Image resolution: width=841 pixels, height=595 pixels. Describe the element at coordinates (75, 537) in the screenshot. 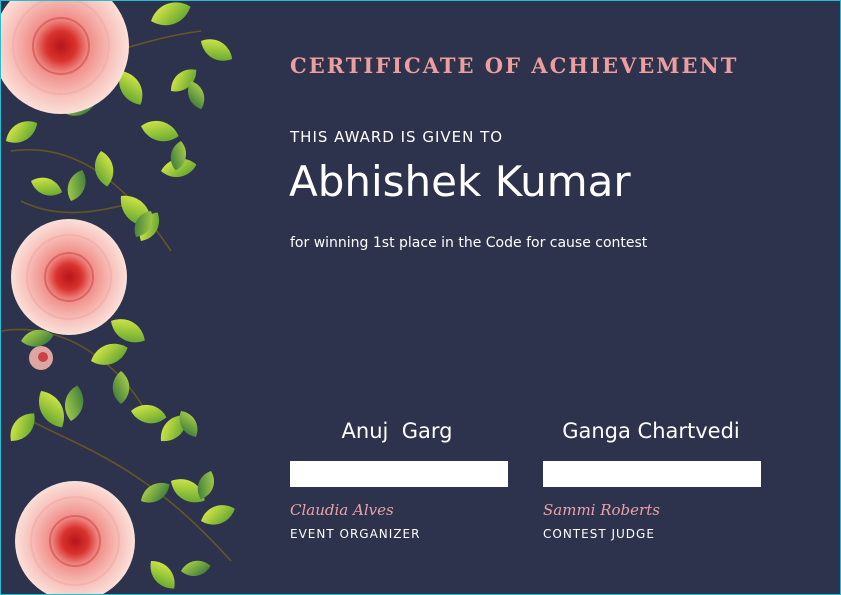

I see `rose-bottom` at that location.